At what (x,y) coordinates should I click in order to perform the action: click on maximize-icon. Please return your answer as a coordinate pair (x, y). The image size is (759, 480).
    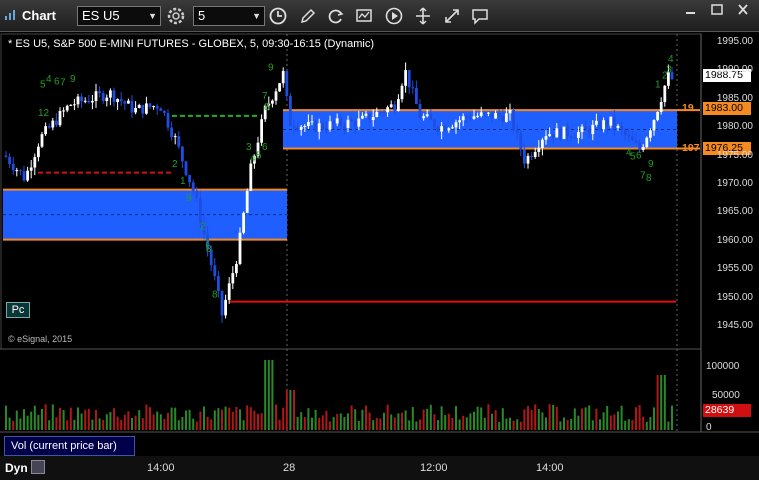
    Looking at the image, I should click on (717, 10).